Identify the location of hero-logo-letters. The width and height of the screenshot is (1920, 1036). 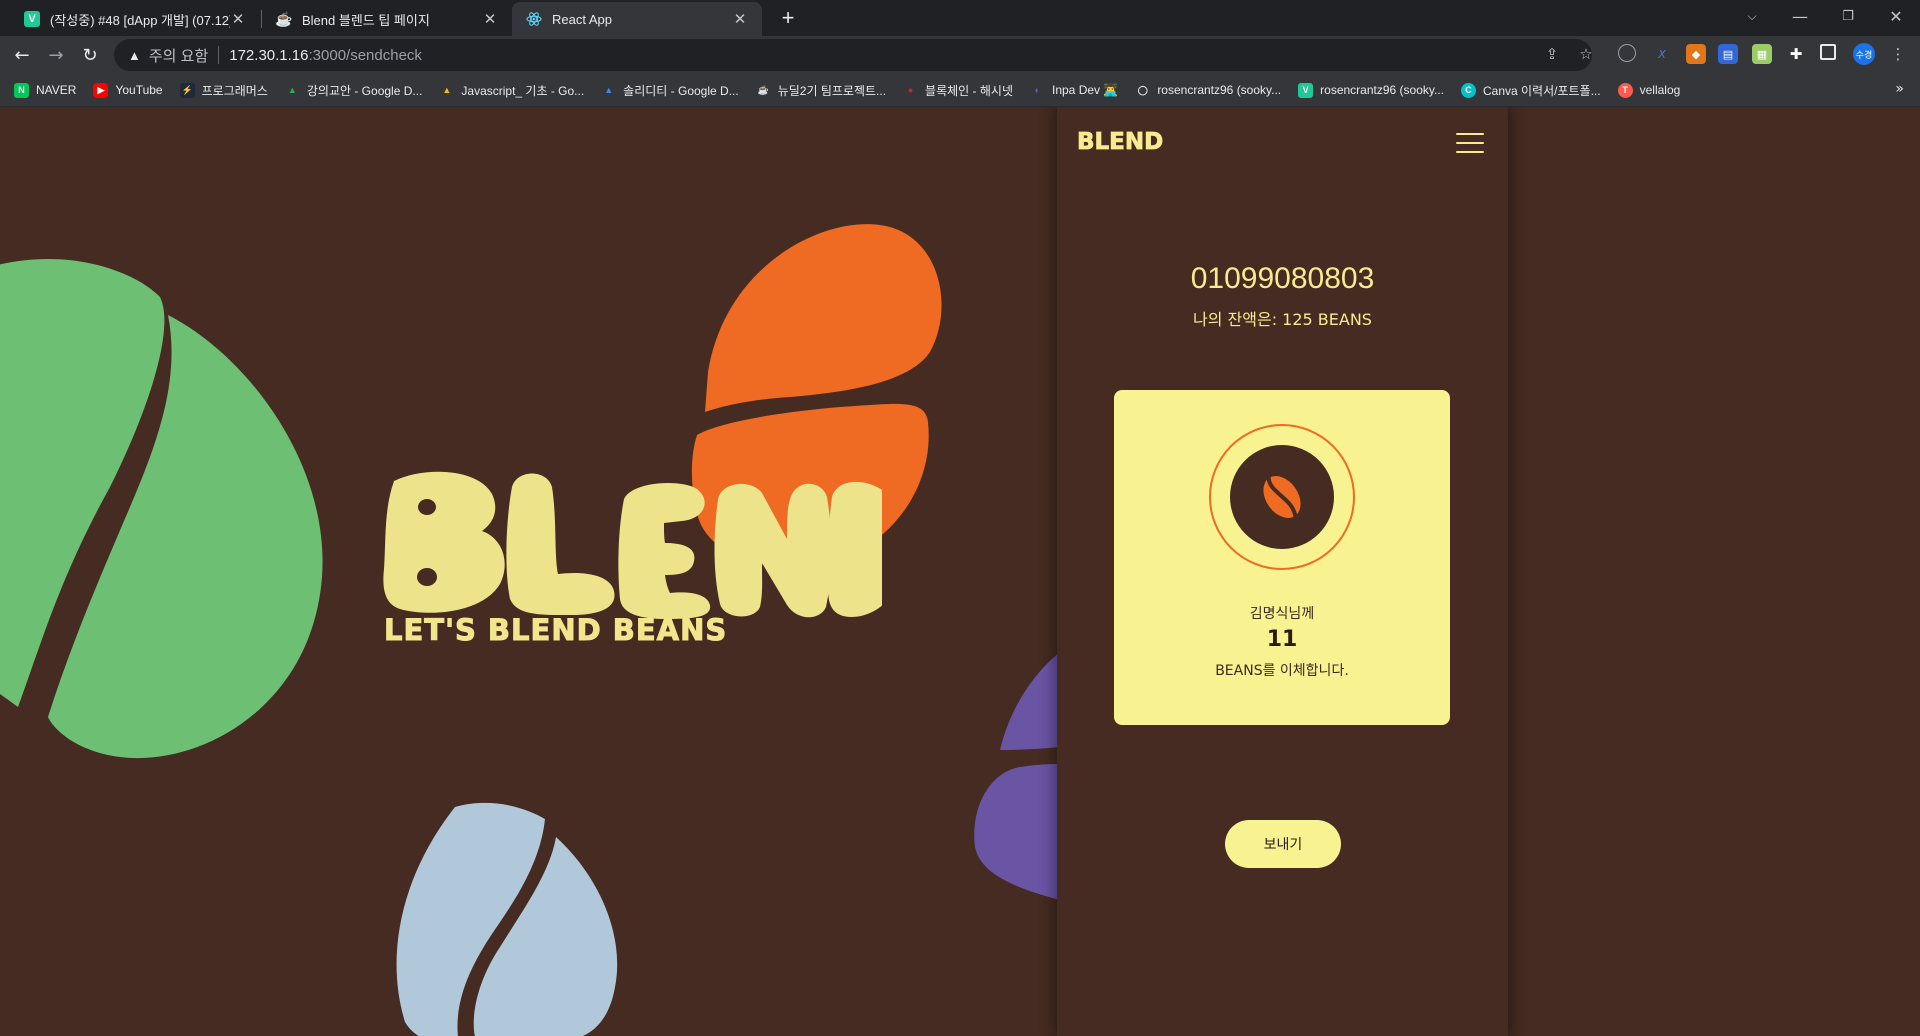
(632, 545).